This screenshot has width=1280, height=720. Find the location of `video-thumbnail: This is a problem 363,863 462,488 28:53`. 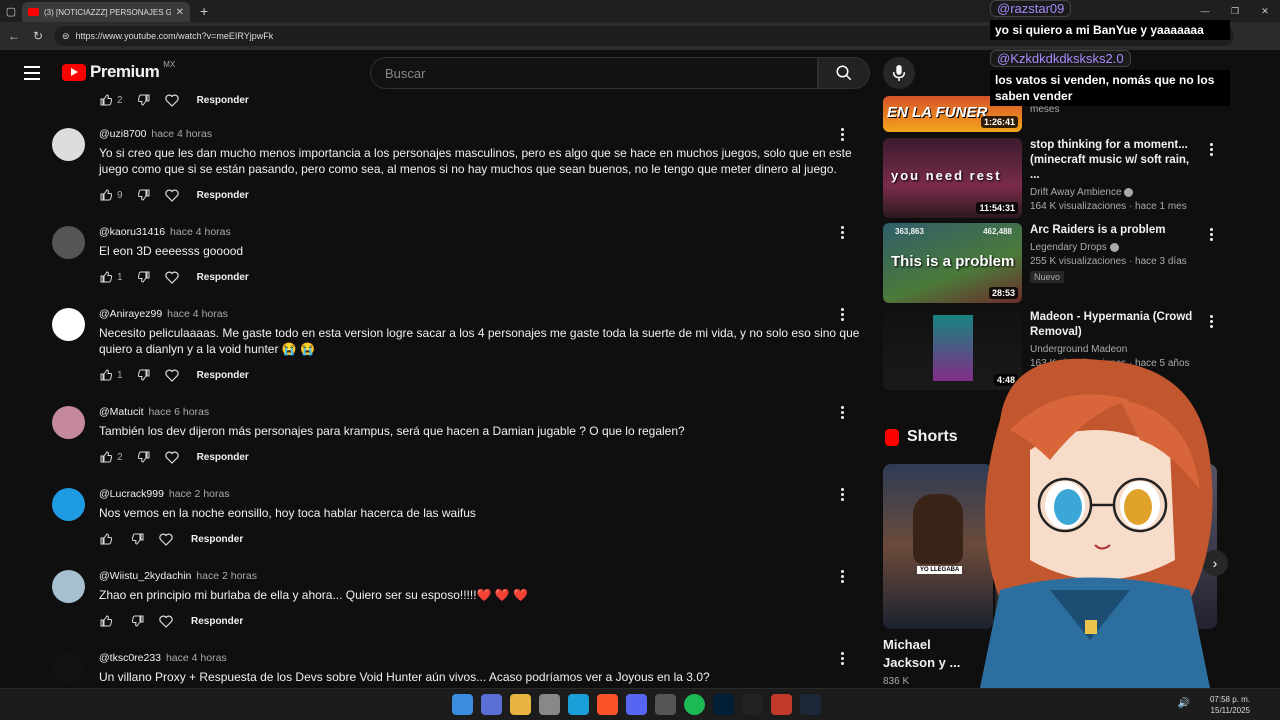

video-thumbnail: This is a problem 363,863 462,488 28:53 is located at coordinates (952, 263).